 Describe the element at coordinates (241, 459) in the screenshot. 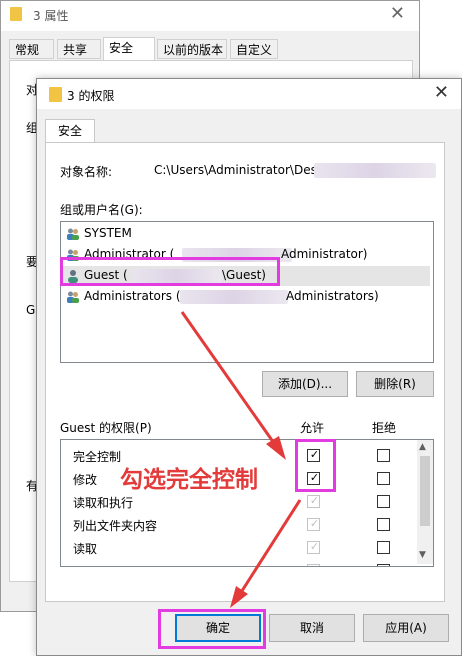

I see `annotation-arrows` at that location.